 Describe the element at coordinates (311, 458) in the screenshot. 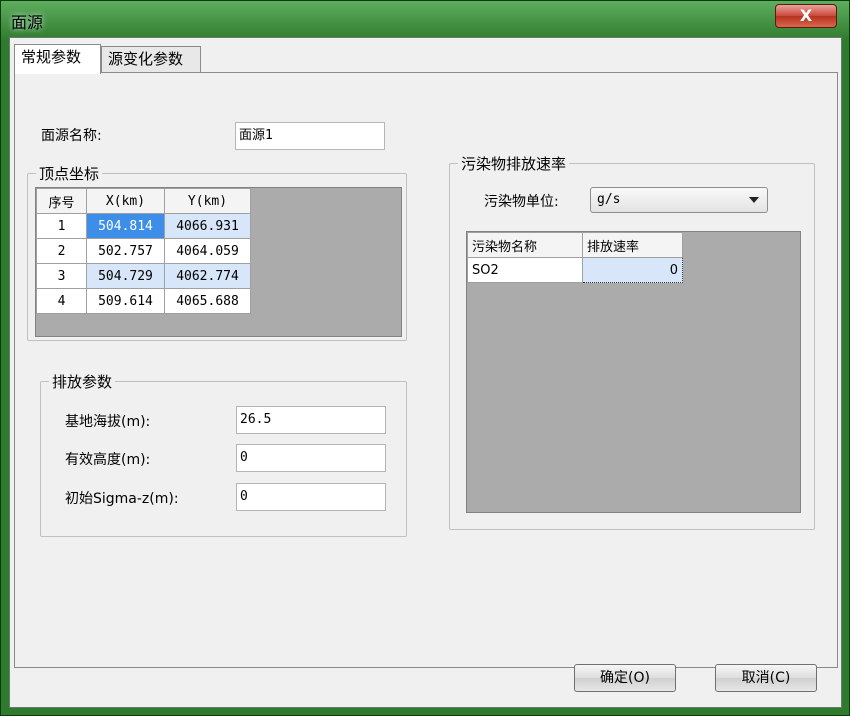

I see `effective-height-input: 0` at that location.